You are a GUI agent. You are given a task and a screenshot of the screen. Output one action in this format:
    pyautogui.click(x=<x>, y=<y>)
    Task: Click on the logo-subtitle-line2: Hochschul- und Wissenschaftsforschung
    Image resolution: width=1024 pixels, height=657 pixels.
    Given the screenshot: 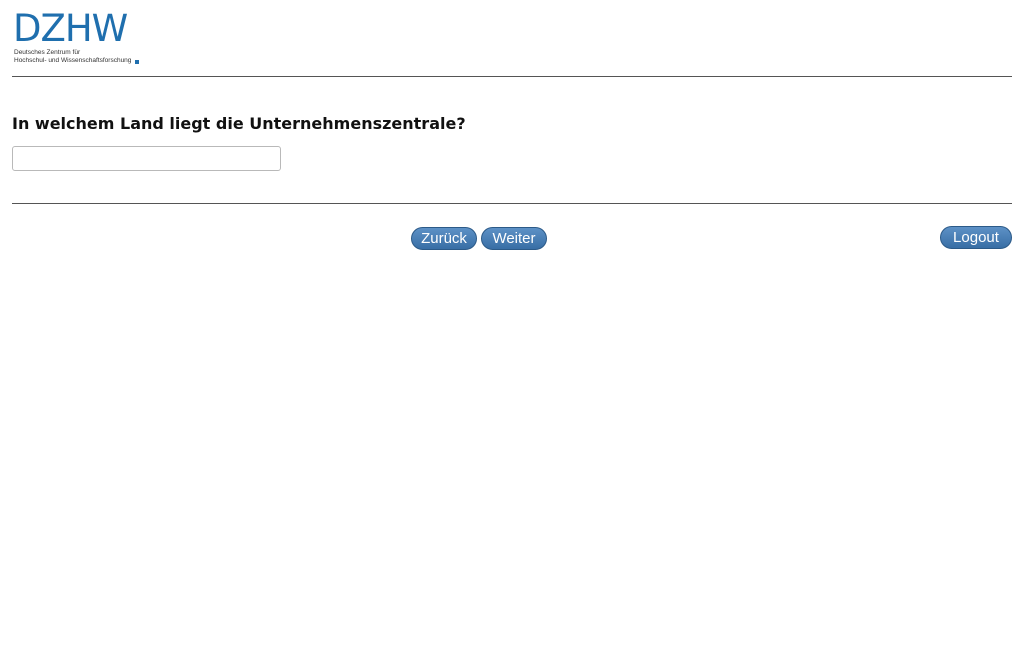 What is the action you would take?
    pyautogui.click(x=73, y=60)
    